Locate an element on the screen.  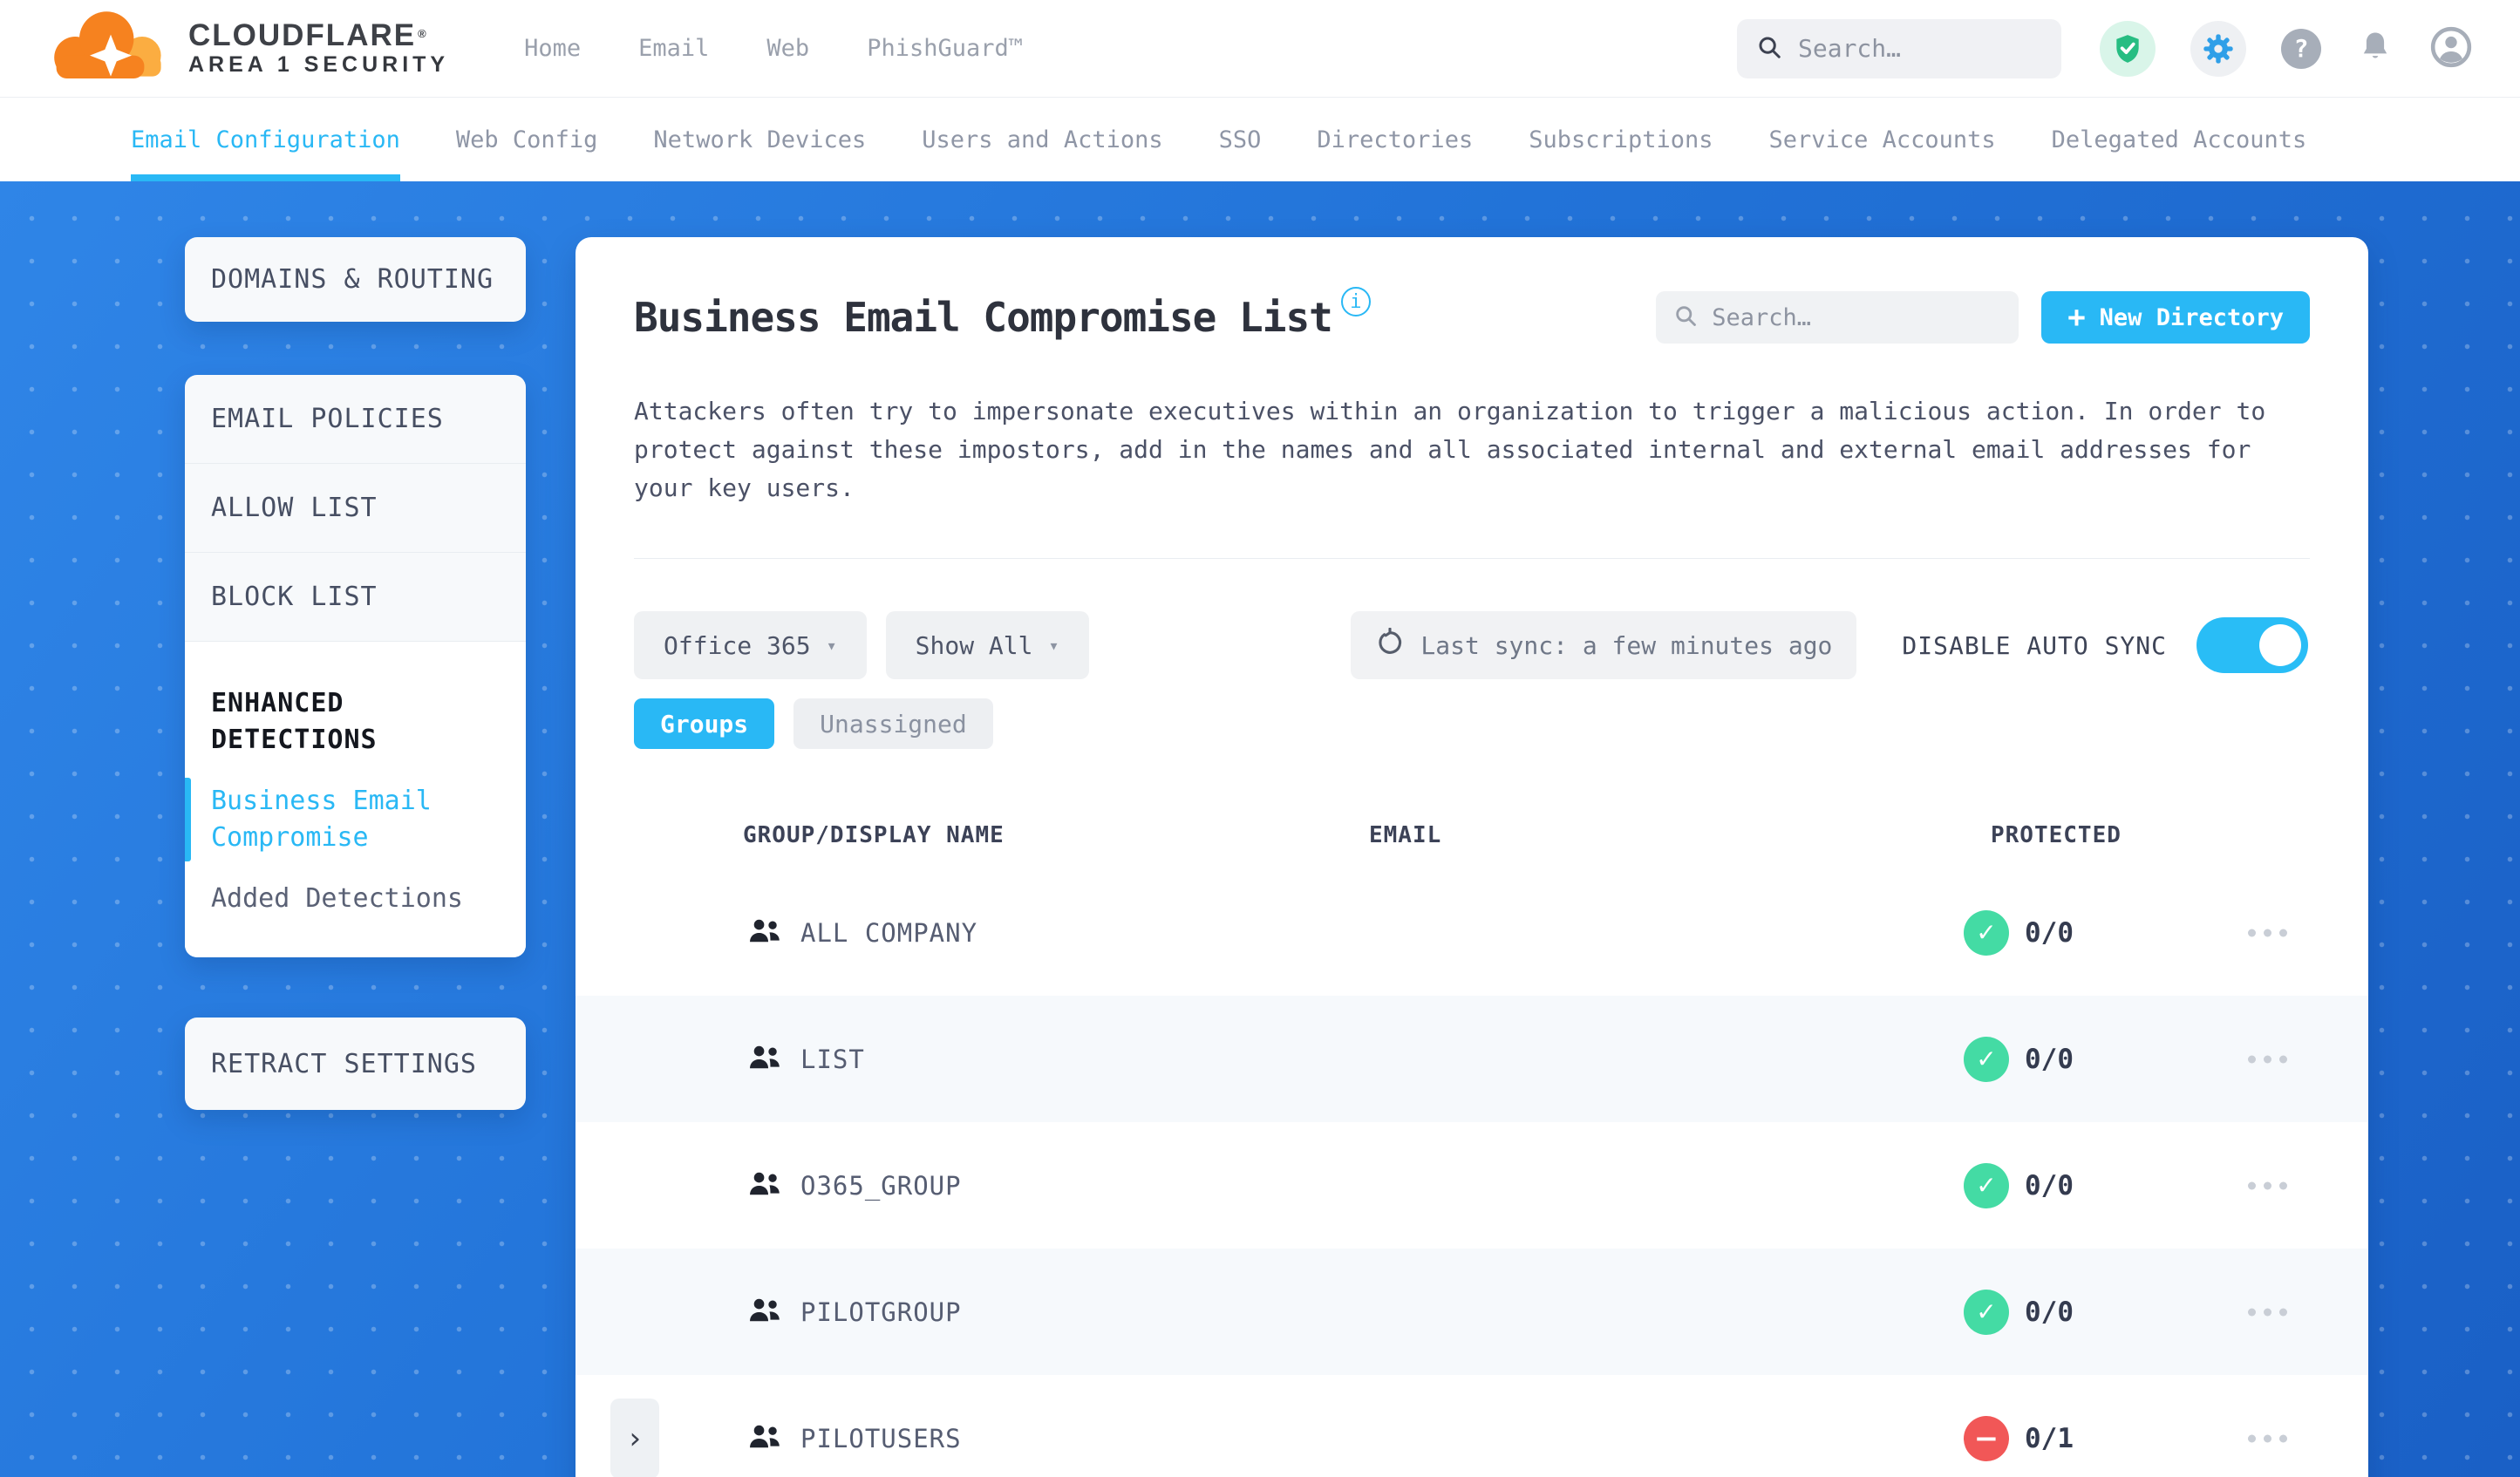
list-search is located at coordinates (1837, 317).